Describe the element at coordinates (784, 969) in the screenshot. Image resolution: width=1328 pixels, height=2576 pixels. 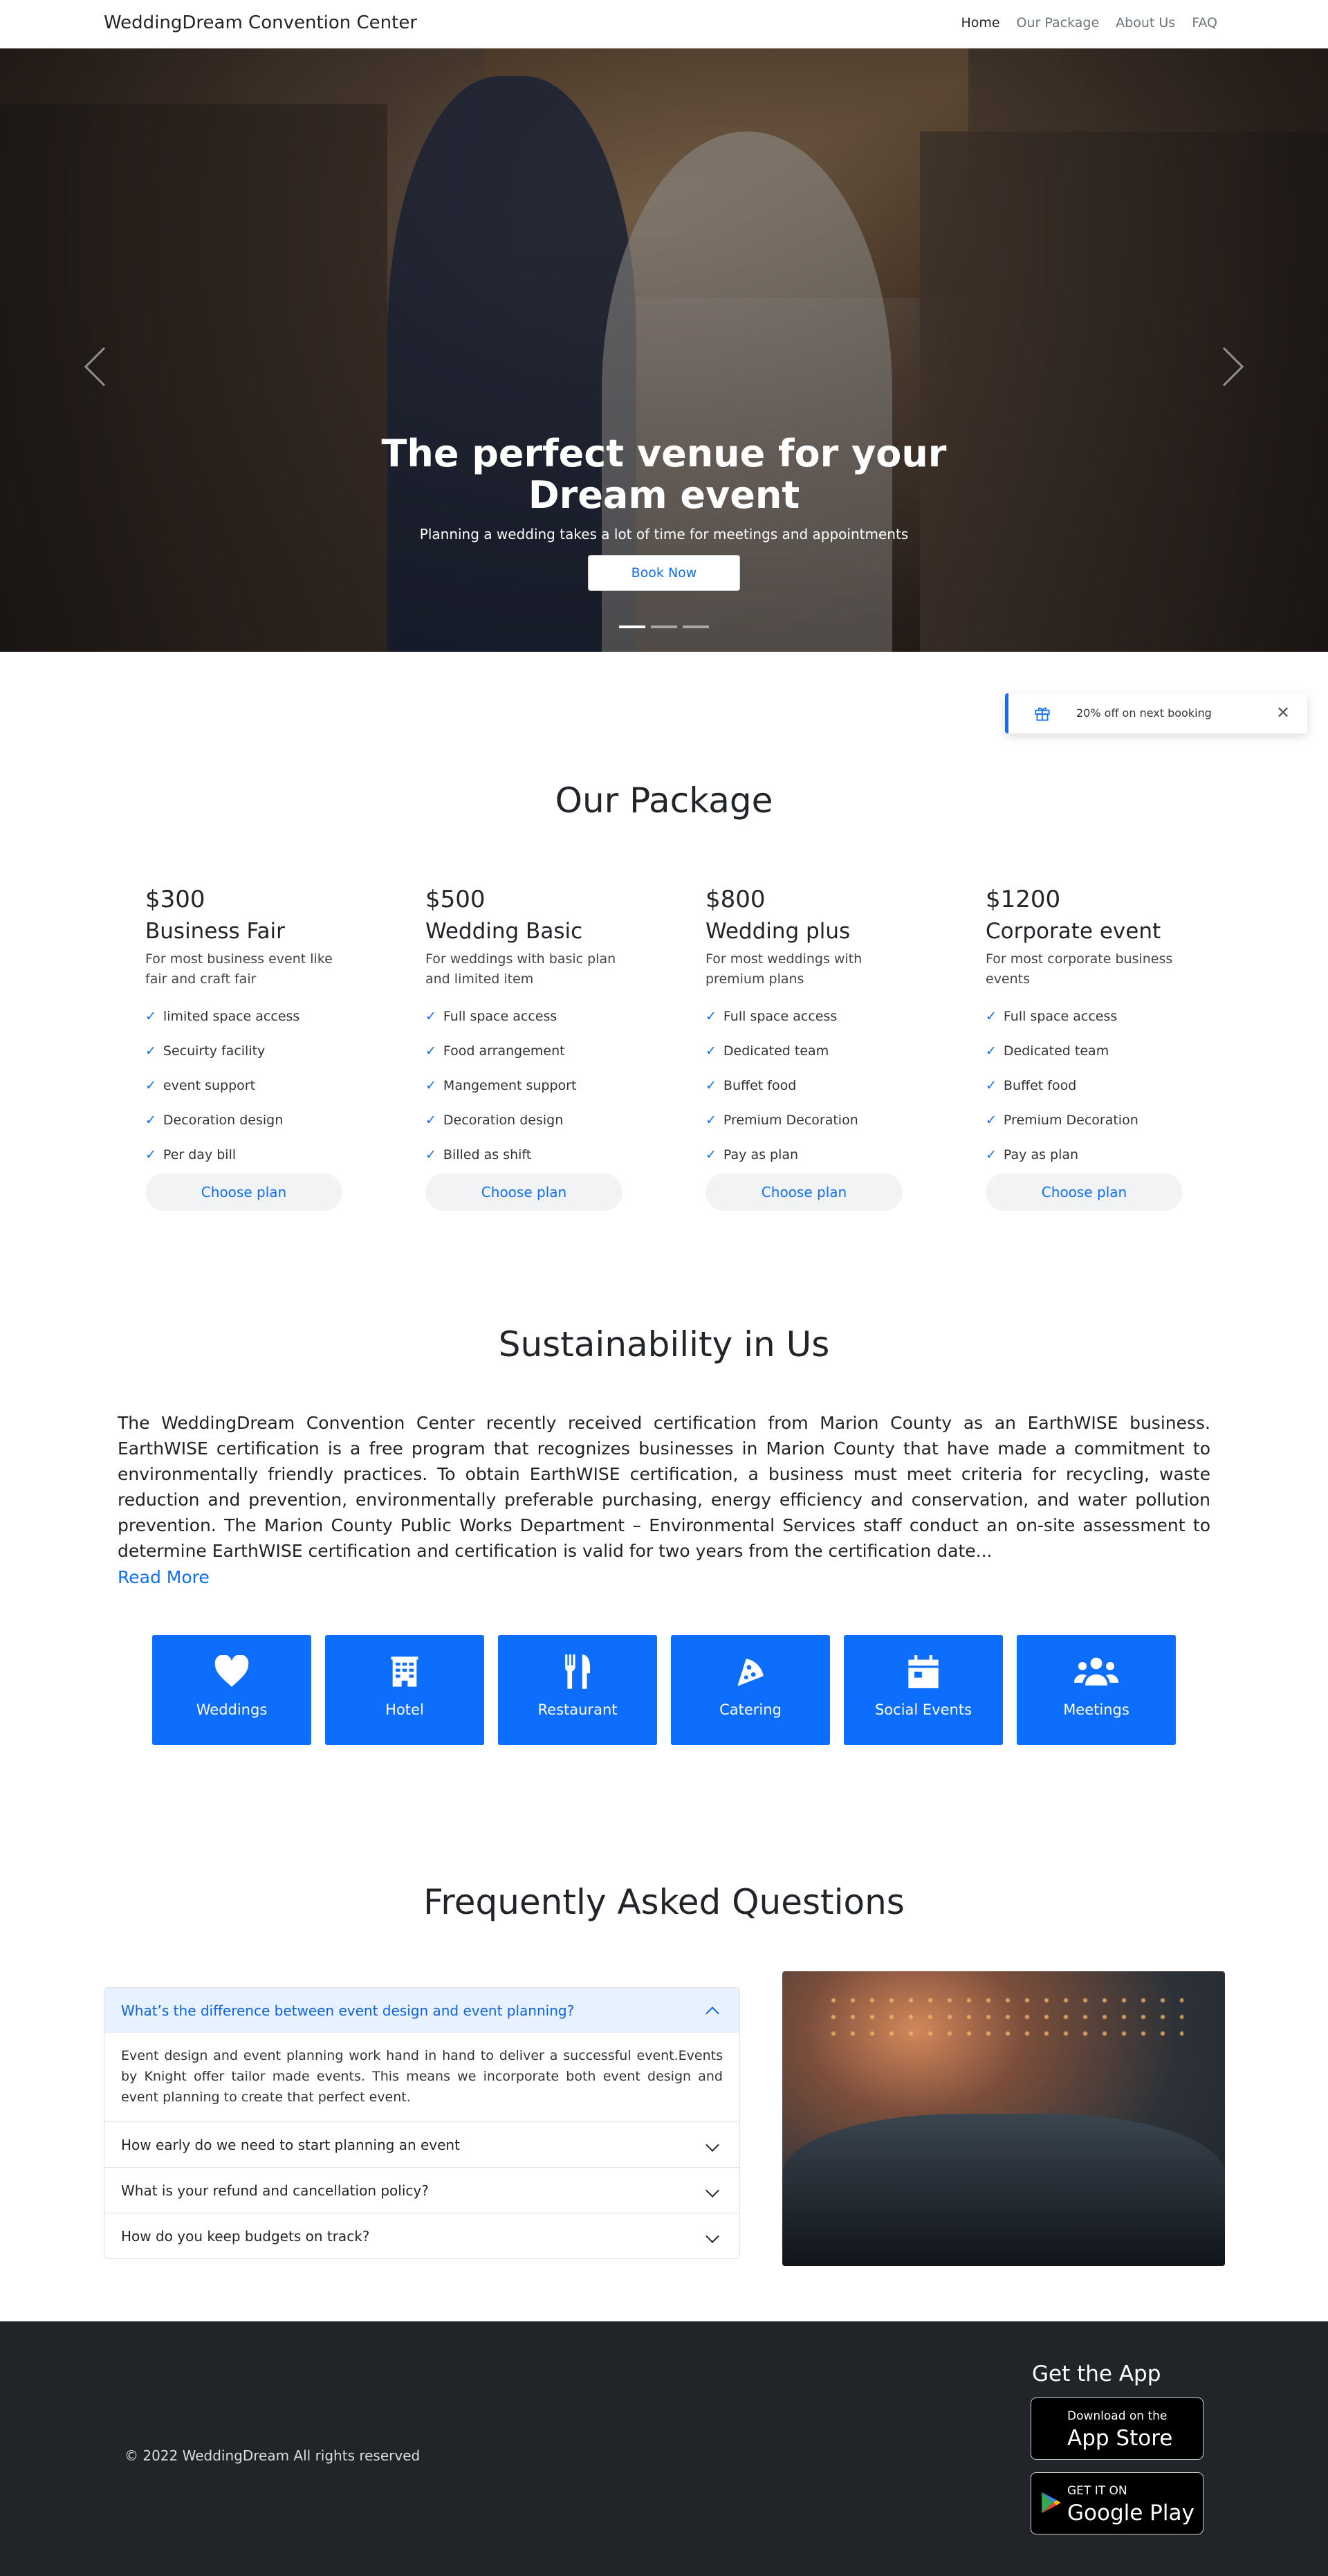
I see `package-desc: For most weddings with premium plans` at that location.